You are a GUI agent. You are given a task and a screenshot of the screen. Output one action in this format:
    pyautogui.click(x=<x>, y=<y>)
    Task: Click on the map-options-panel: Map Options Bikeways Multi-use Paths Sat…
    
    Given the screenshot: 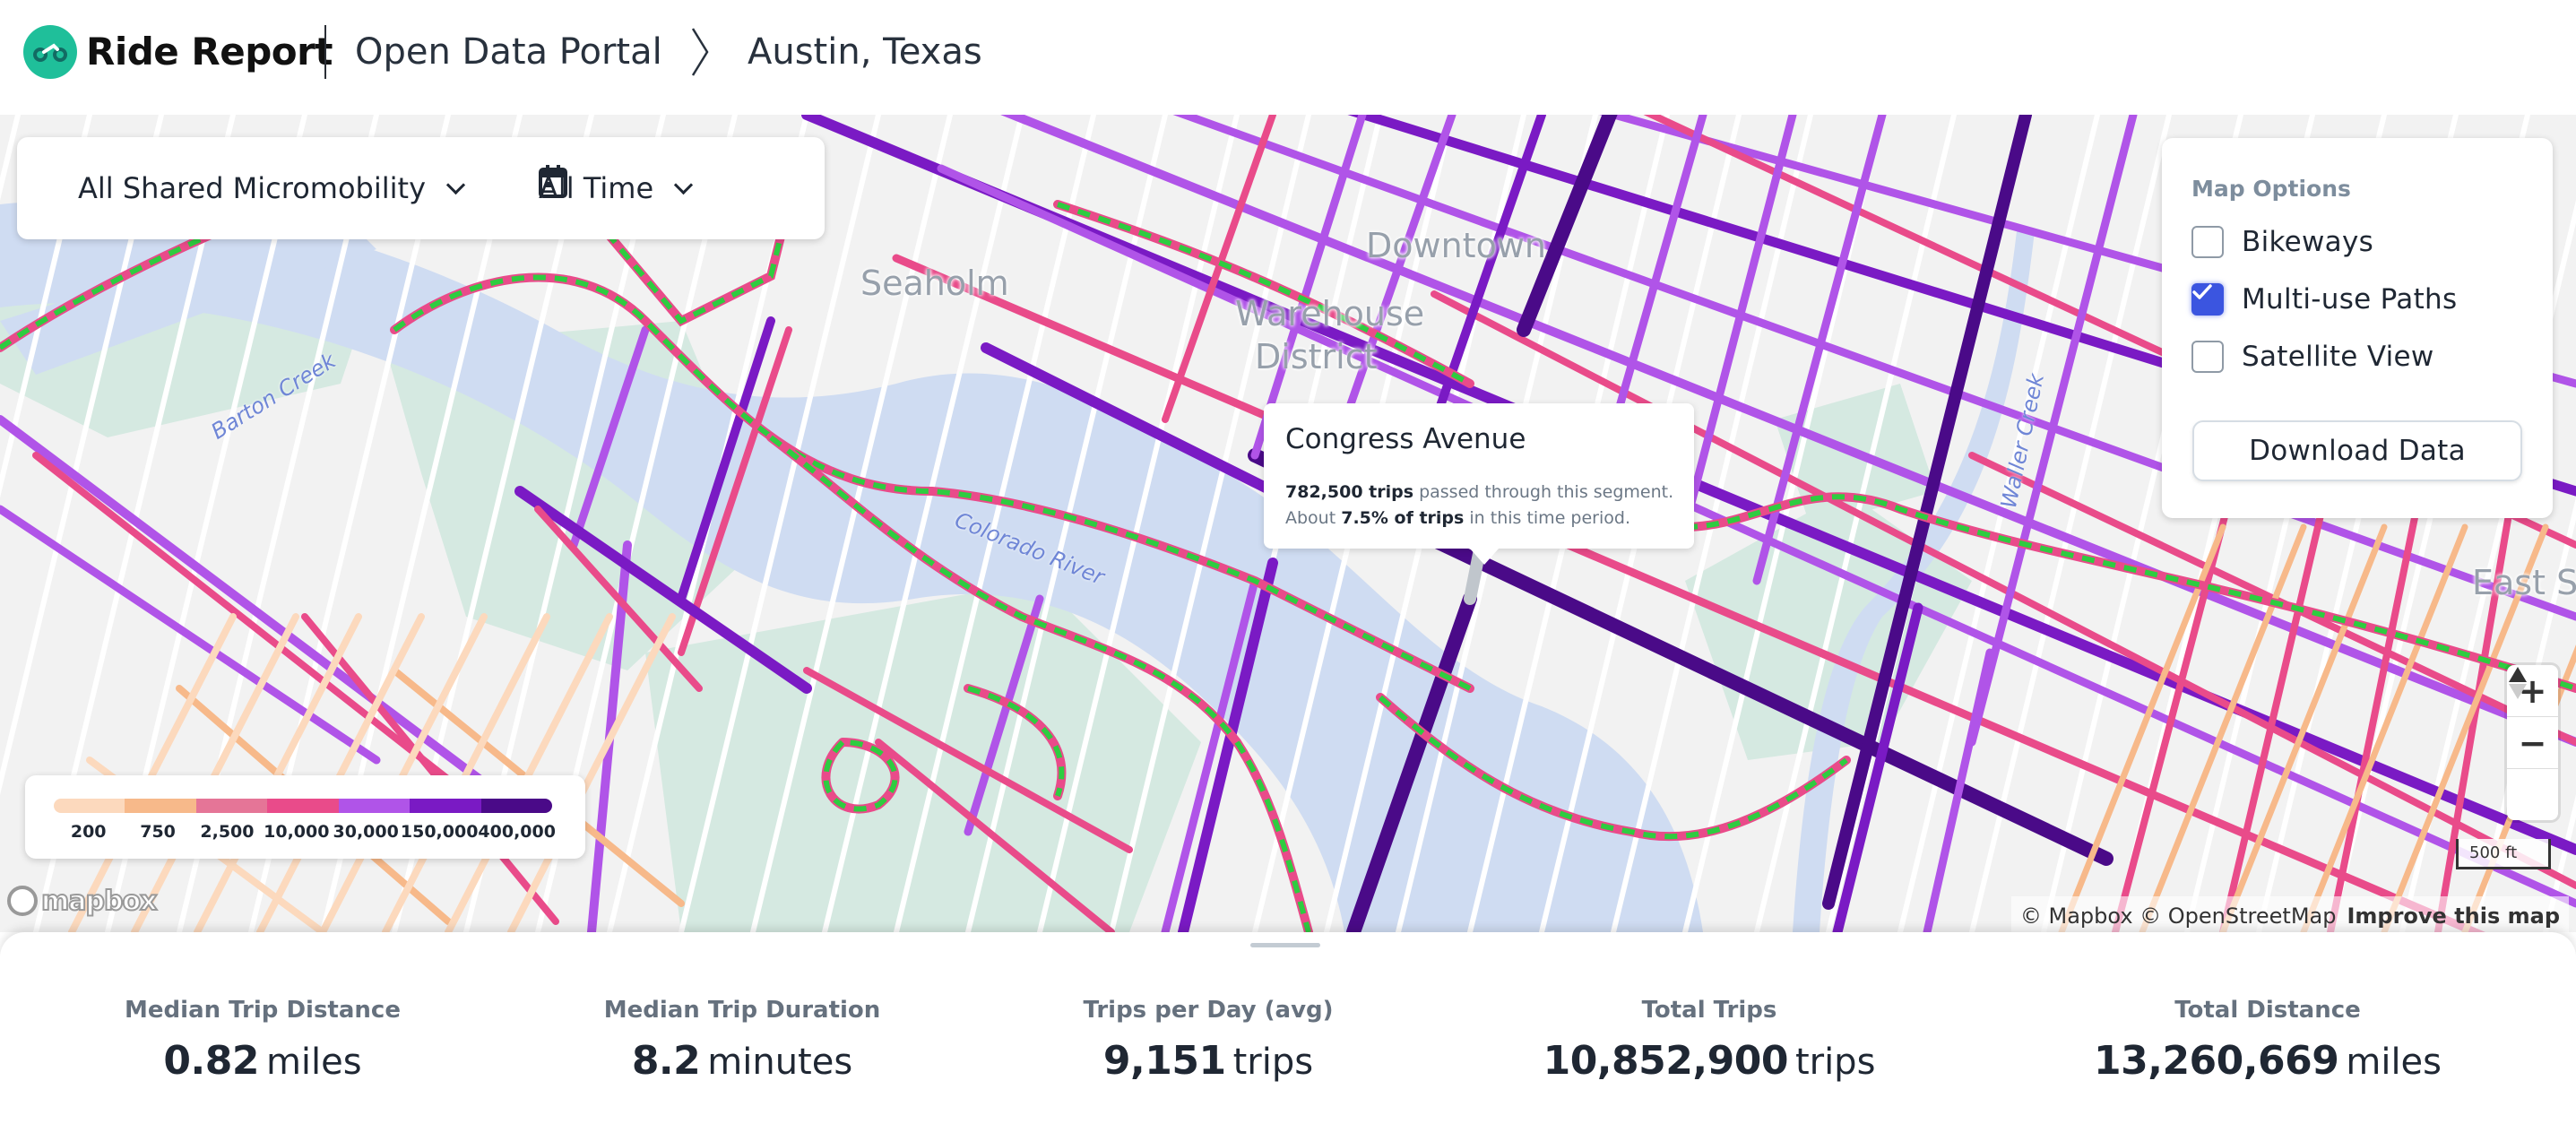 What is the action you would take?
    pyautogui.click(x=2357, y=328)
    